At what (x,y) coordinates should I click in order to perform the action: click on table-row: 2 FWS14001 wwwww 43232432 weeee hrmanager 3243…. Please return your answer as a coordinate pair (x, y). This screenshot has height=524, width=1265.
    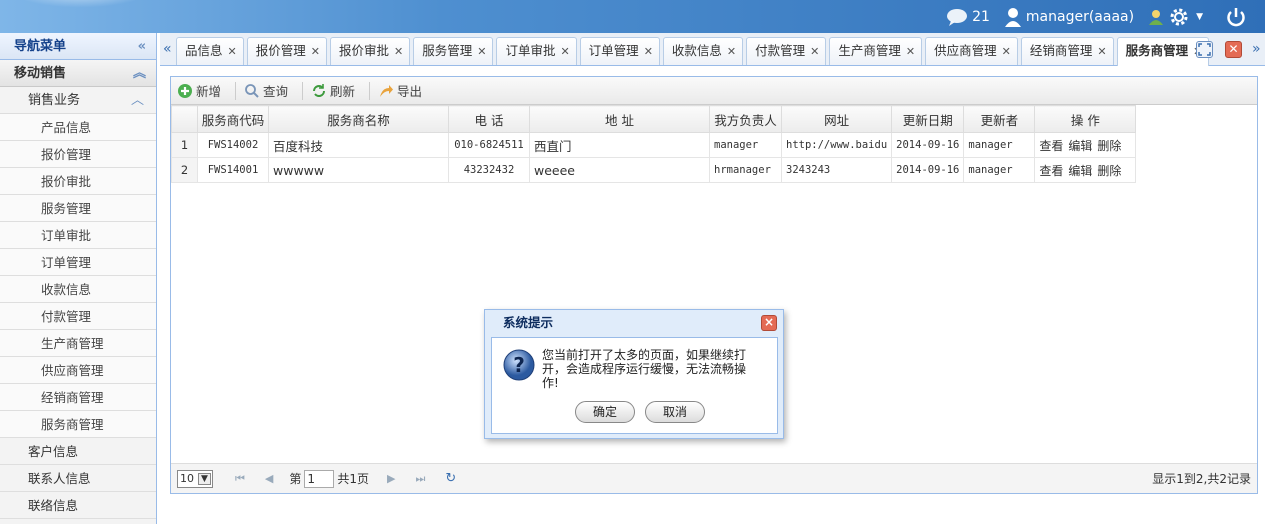
    Looking at the image, I should click on (654, 170).